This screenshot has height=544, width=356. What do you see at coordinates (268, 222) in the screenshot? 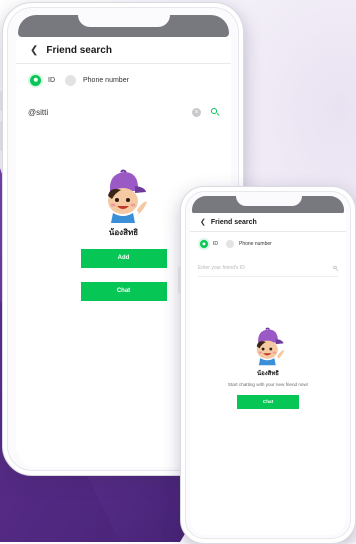
I see `small-header: ❮ Friend search` at bounding box center [268, 222].